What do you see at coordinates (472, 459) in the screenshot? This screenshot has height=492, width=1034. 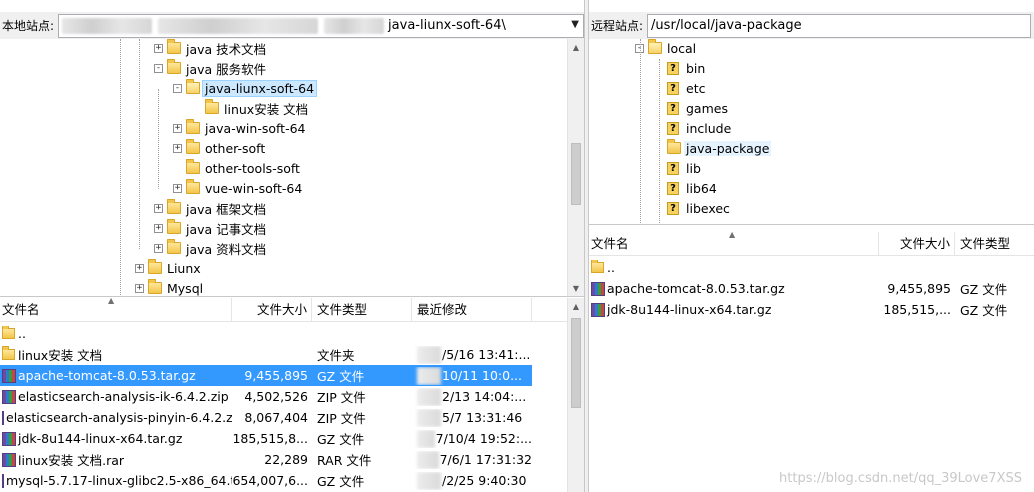 I see `file-modified-cell: 7/6/1 17:31:32` at bounding box center [472, 459].